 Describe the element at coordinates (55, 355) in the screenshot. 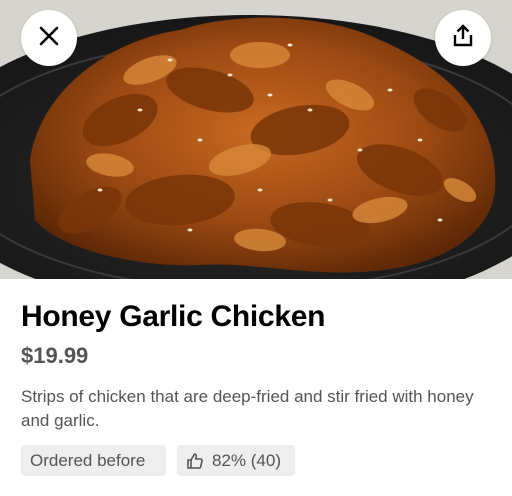

I see `item-price: $19.99` at that location.